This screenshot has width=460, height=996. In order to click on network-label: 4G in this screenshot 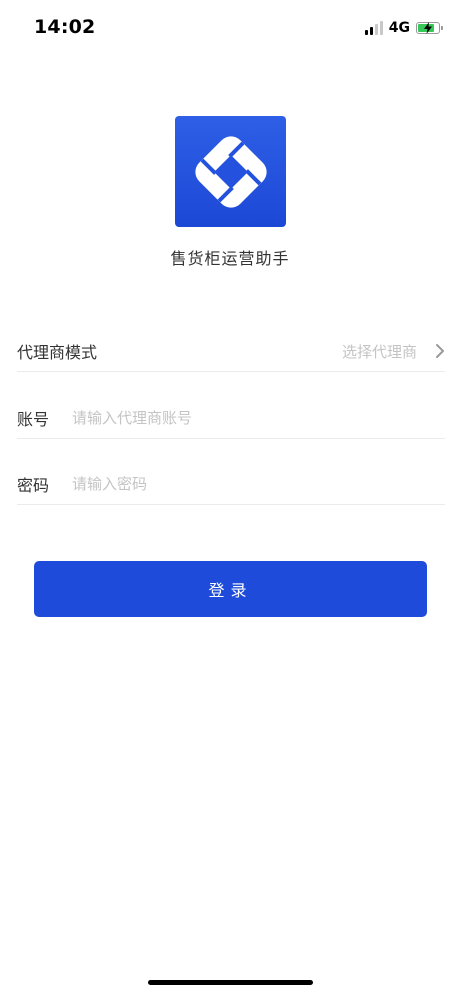, I will do `click(399, 28)`.